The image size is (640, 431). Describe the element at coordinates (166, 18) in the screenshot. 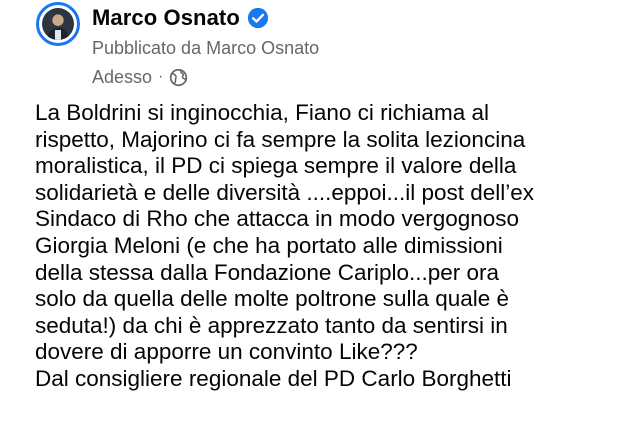

I see `author-name: Marco Osnato` at that location.